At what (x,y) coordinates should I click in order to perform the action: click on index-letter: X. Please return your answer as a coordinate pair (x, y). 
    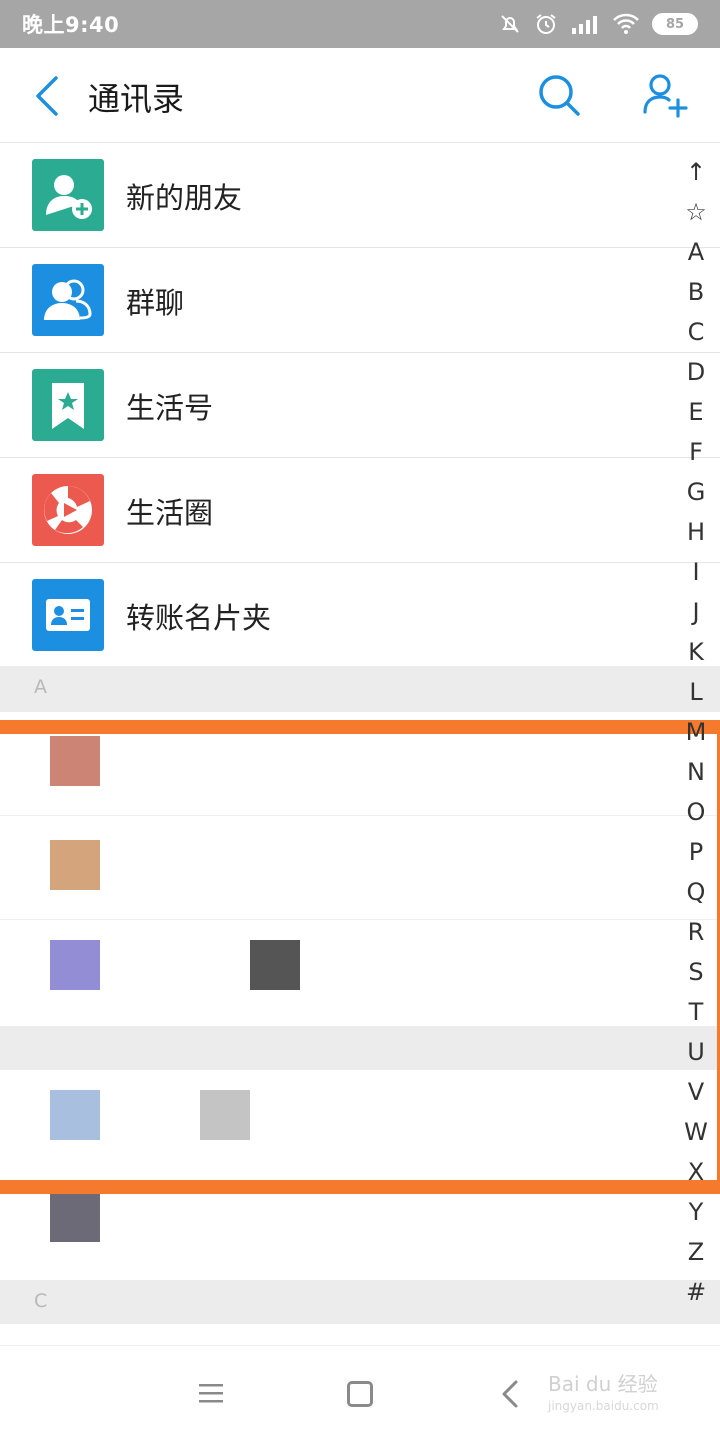
    Looking at the image, I should click on (696, 1172).